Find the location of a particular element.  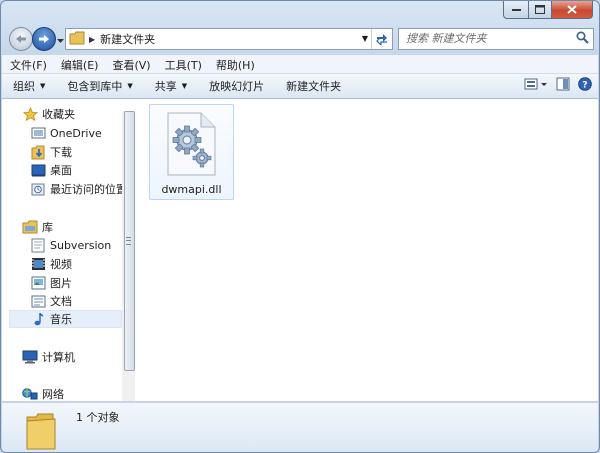

music-icon is located at coordinates (38, 319).